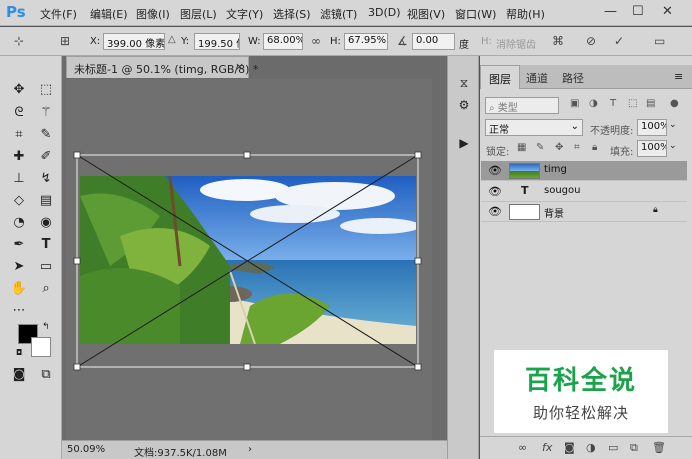  I want to click on zoom-icon: ⌕, so click(46, 289).